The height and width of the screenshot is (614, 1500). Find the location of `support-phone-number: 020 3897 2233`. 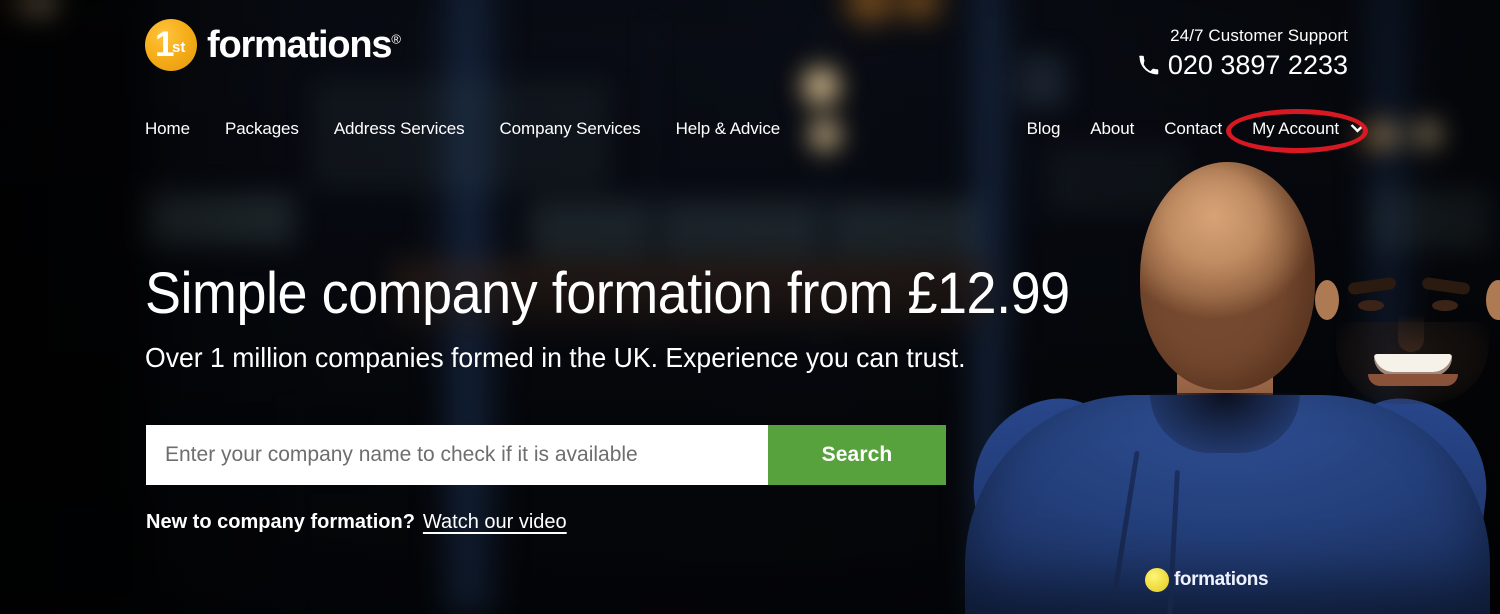

support-phone-number: 020 3897 2233 is located at coordinates (1257, 64).